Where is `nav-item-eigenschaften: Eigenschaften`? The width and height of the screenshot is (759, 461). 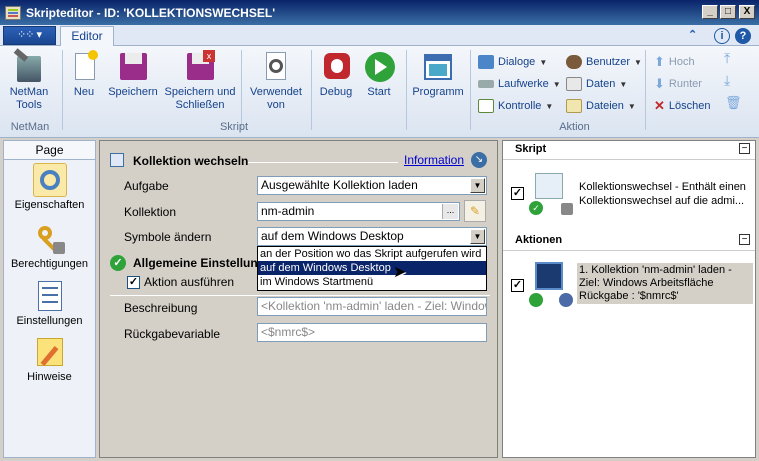 nav-item-eigenschaften: Eigenschaften is located at coordinates (49, 187).